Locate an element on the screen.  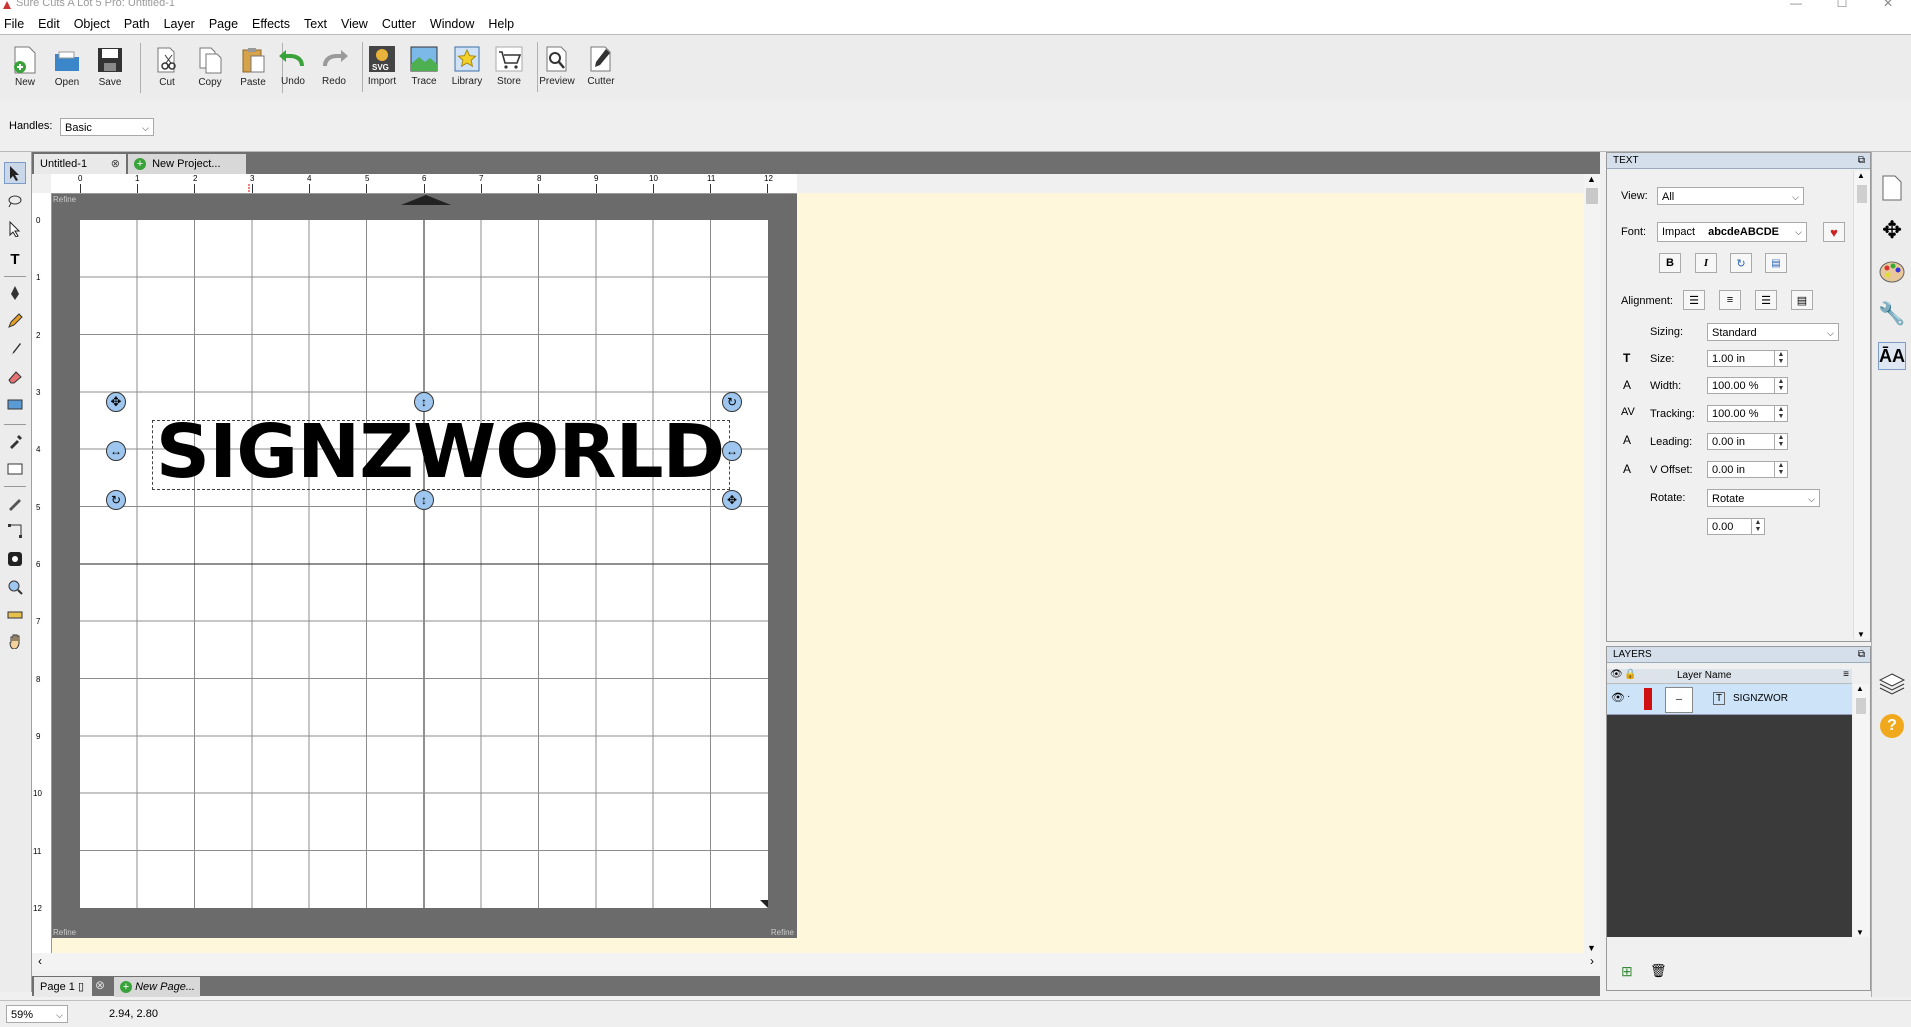
layers-scrollbar: ▲ ▼ is located at coordinates (1861, 810).